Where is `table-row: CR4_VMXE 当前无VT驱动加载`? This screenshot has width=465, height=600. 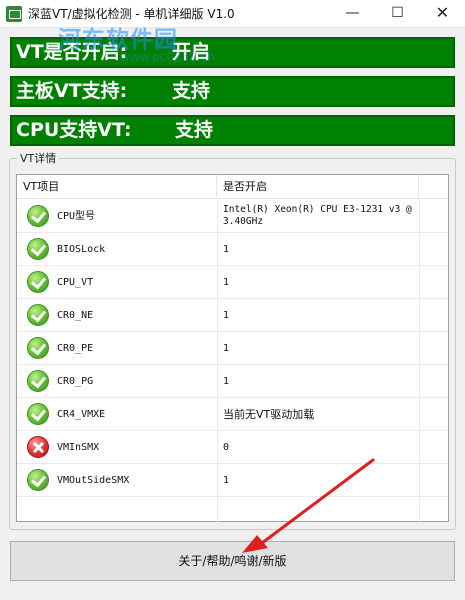 table-row: CR4_VMXE 当前无VT驱动加载 is located at coordinates (232, 414).